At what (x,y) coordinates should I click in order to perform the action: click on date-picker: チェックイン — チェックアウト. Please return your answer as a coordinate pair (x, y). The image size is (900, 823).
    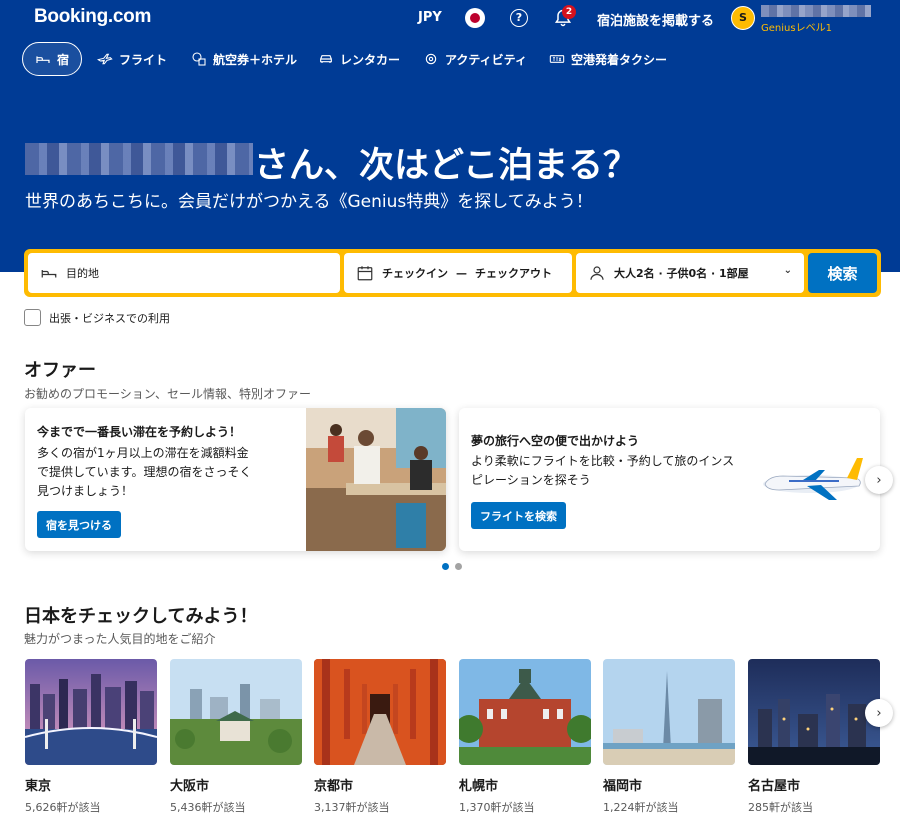
    Looking at the image, I should click on (458, 273).